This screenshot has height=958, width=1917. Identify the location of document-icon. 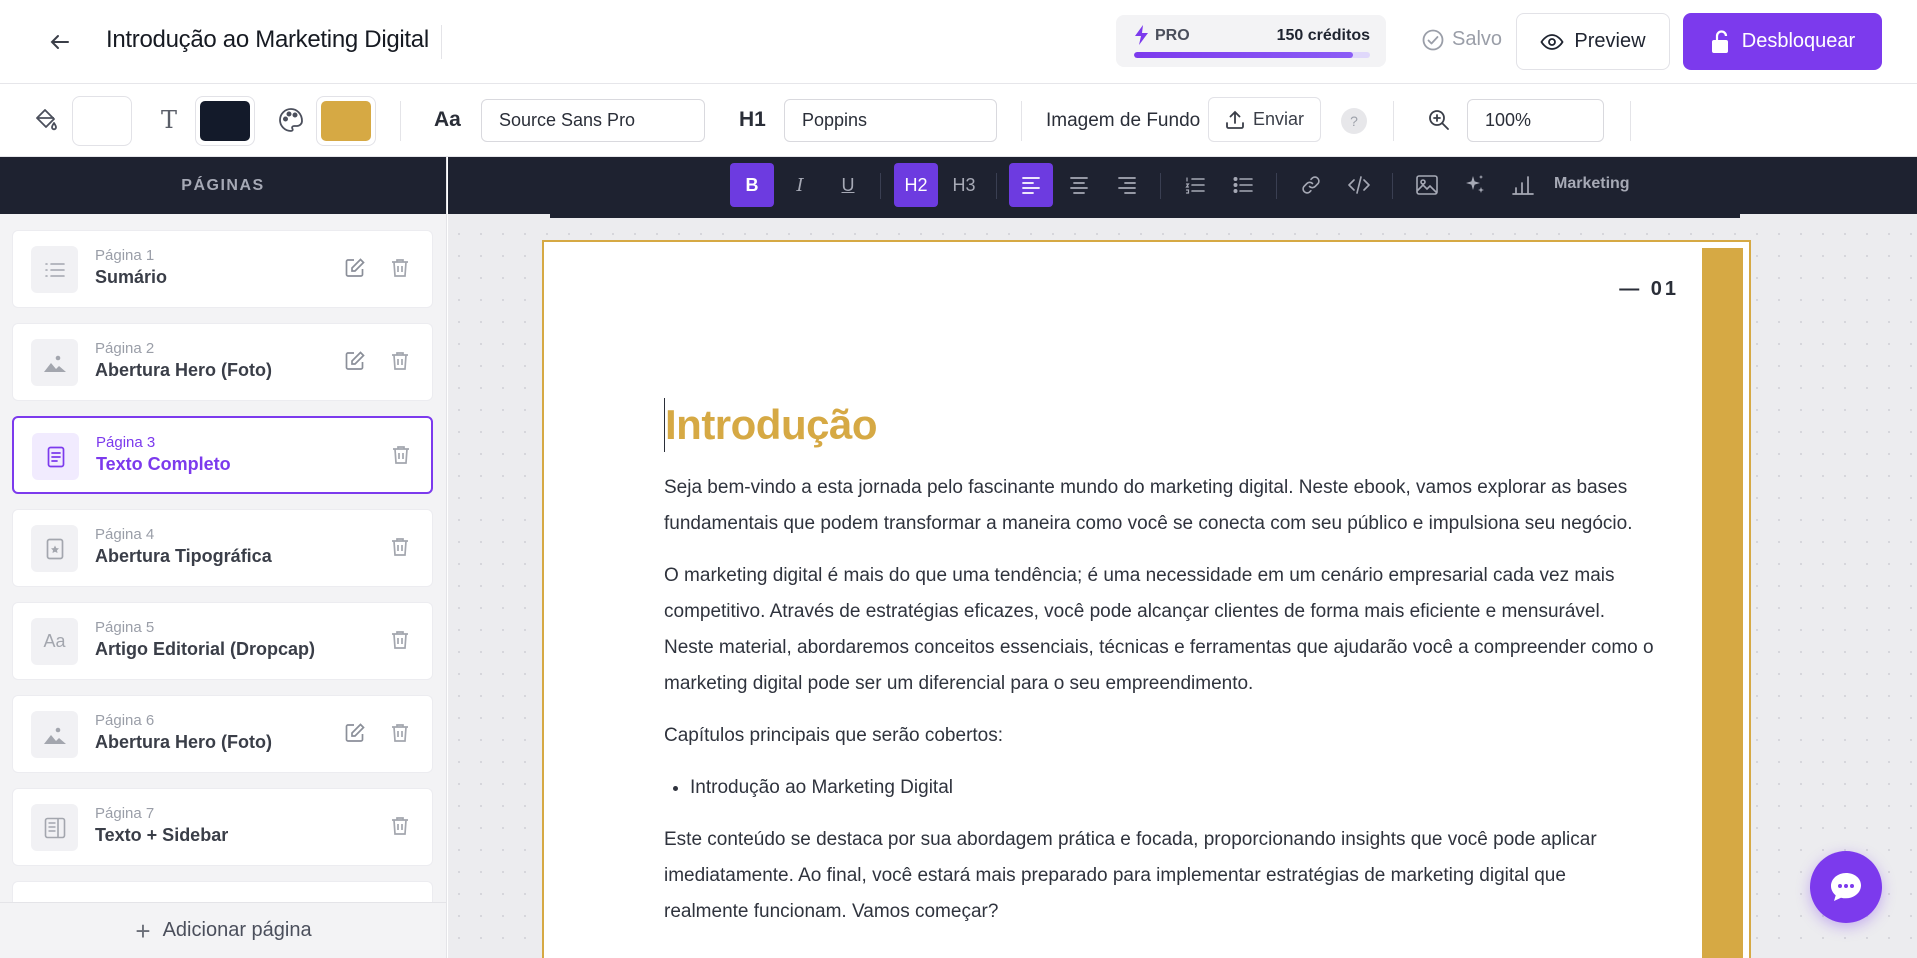
(55, 456).